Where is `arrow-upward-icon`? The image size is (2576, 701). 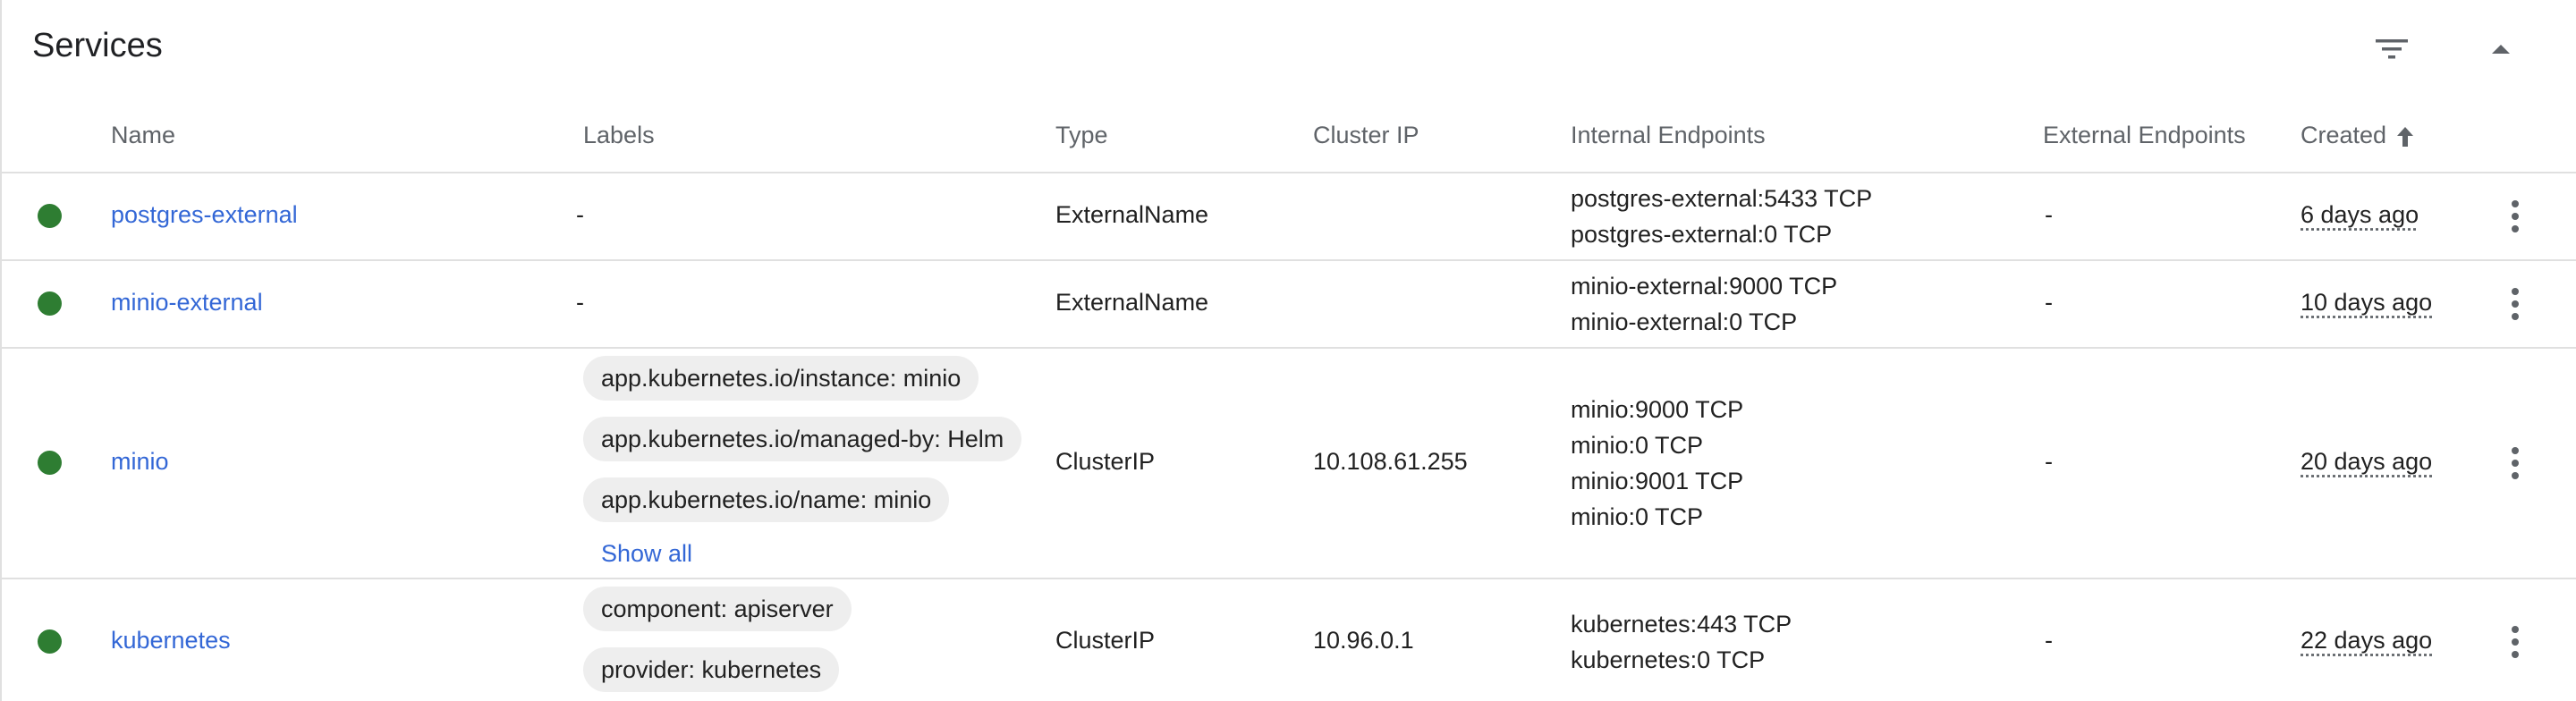 arrow-upward-icon is located at coordinates (2405, 136).